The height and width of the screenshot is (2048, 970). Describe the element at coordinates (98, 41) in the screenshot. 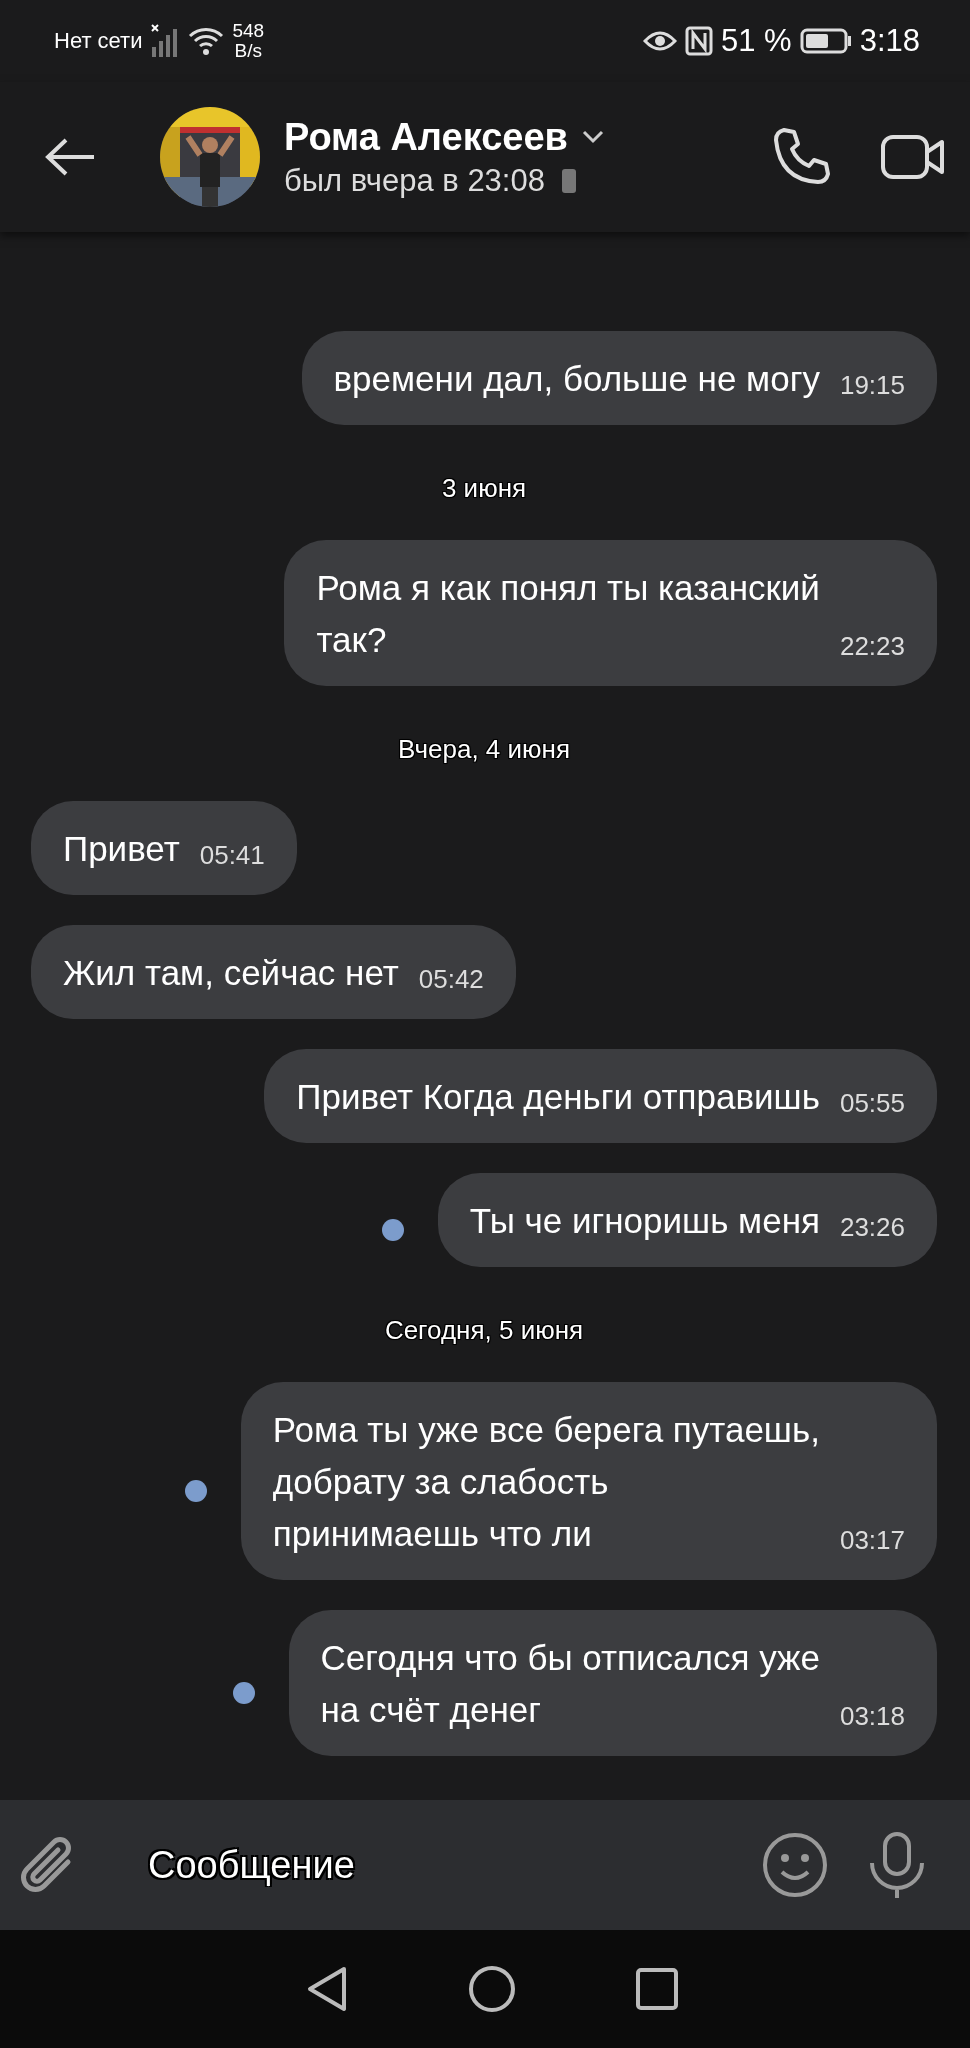

I see `carrier-text: Нет сети` at that location.